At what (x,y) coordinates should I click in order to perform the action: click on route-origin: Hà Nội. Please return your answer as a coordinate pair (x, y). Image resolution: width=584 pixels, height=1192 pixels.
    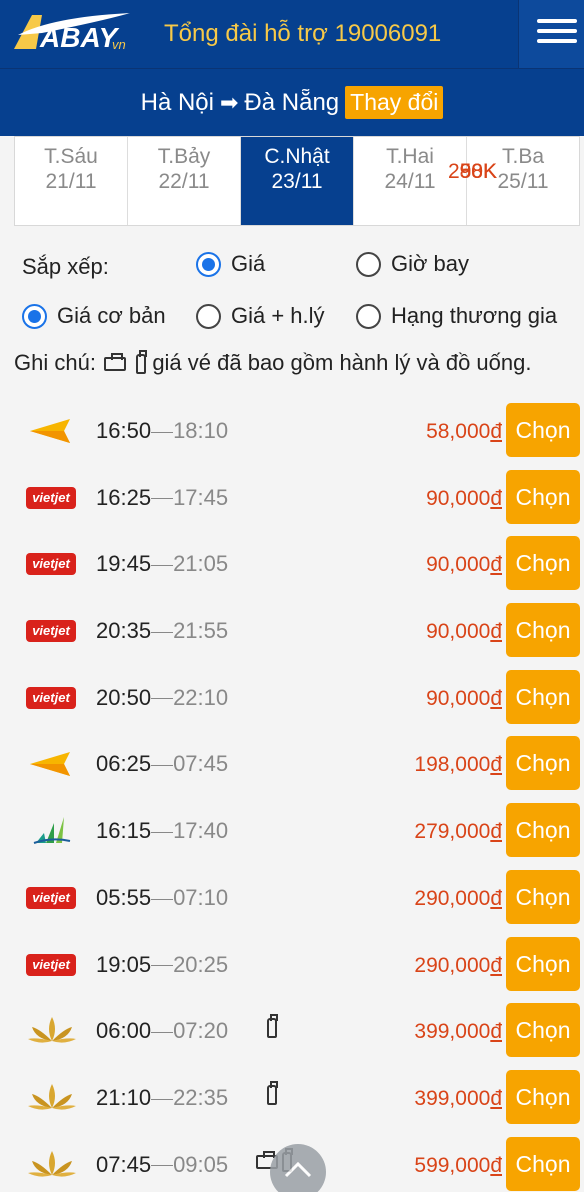
    Looking at the image, I should click on (177, 102).